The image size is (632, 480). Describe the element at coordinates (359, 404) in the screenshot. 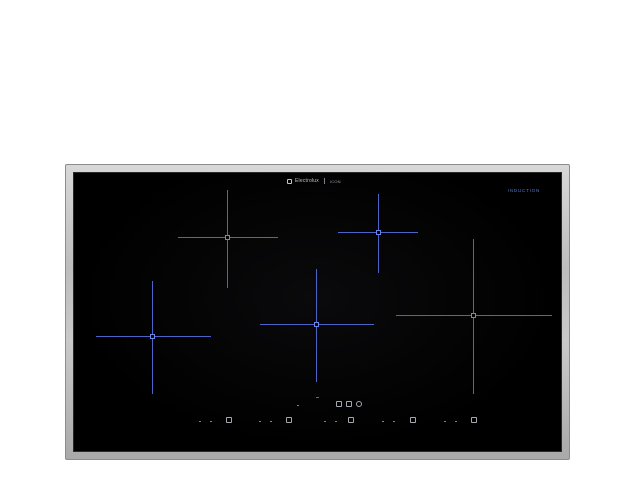

I see `power-icon` at that location.